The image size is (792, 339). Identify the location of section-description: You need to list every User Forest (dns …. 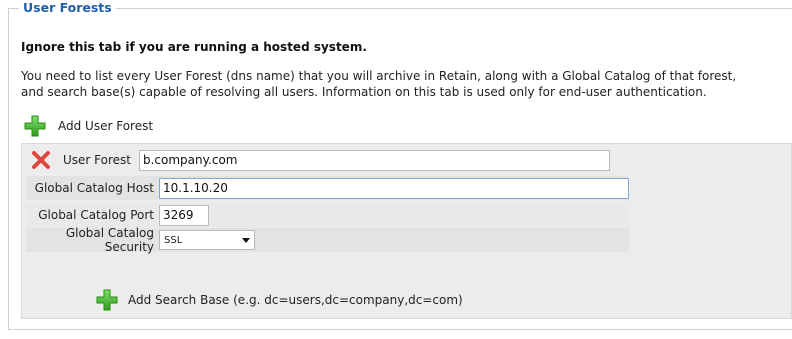
(379, 84).